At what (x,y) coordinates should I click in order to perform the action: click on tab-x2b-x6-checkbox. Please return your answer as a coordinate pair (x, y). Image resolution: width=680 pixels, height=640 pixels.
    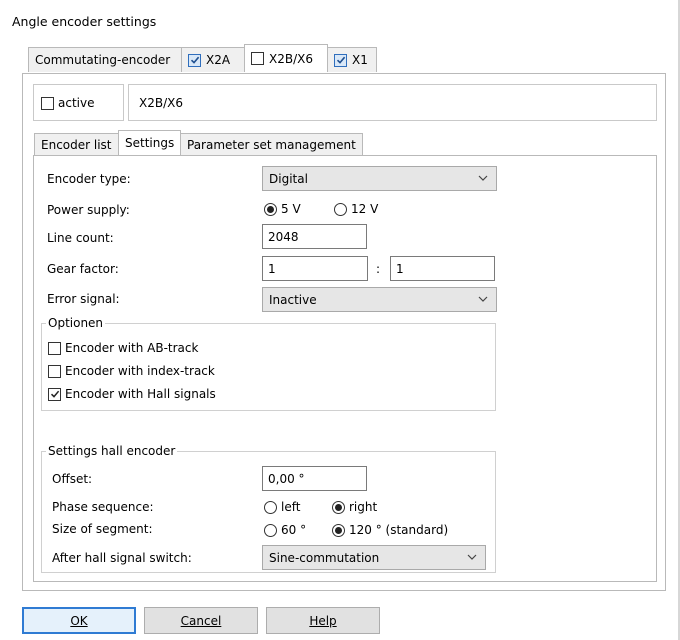
    Looking at the image, I should click on (257, 58).